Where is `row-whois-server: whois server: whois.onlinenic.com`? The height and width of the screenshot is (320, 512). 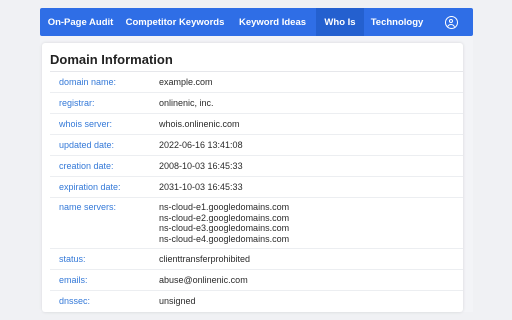 row-whois-server: whois server: whois.onlinenic.com is located at coordinates (256, 124).